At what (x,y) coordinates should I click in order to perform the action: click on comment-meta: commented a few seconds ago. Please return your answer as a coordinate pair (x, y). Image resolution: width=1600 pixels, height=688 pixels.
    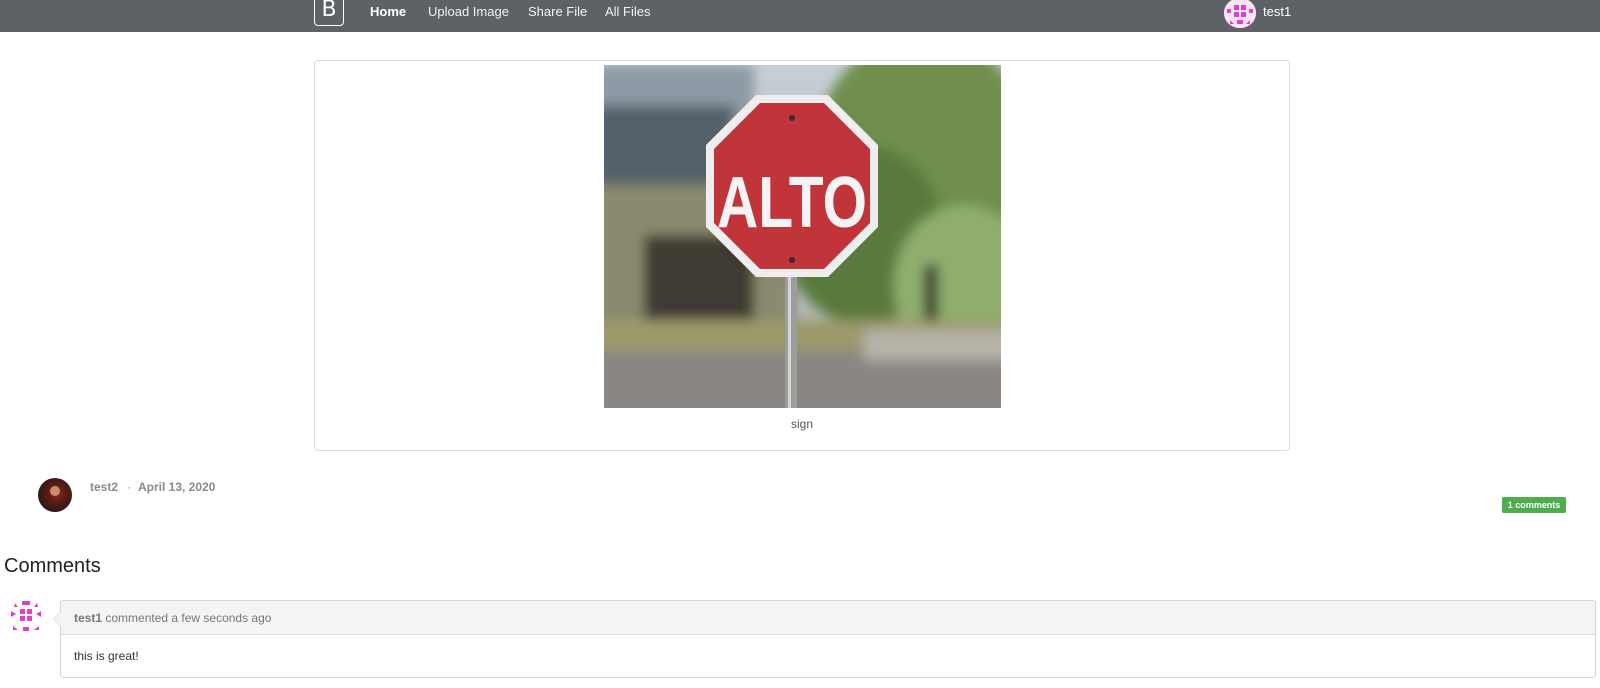
    Looking at the image, I should click on (188, 618).